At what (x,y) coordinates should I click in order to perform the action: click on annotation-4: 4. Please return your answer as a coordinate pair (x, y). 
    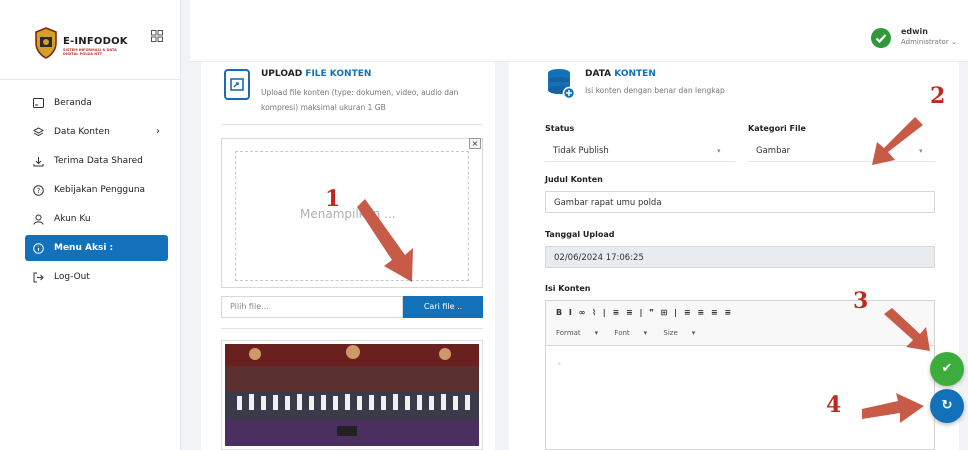
    Looking at the image, I should click on (834, 405).